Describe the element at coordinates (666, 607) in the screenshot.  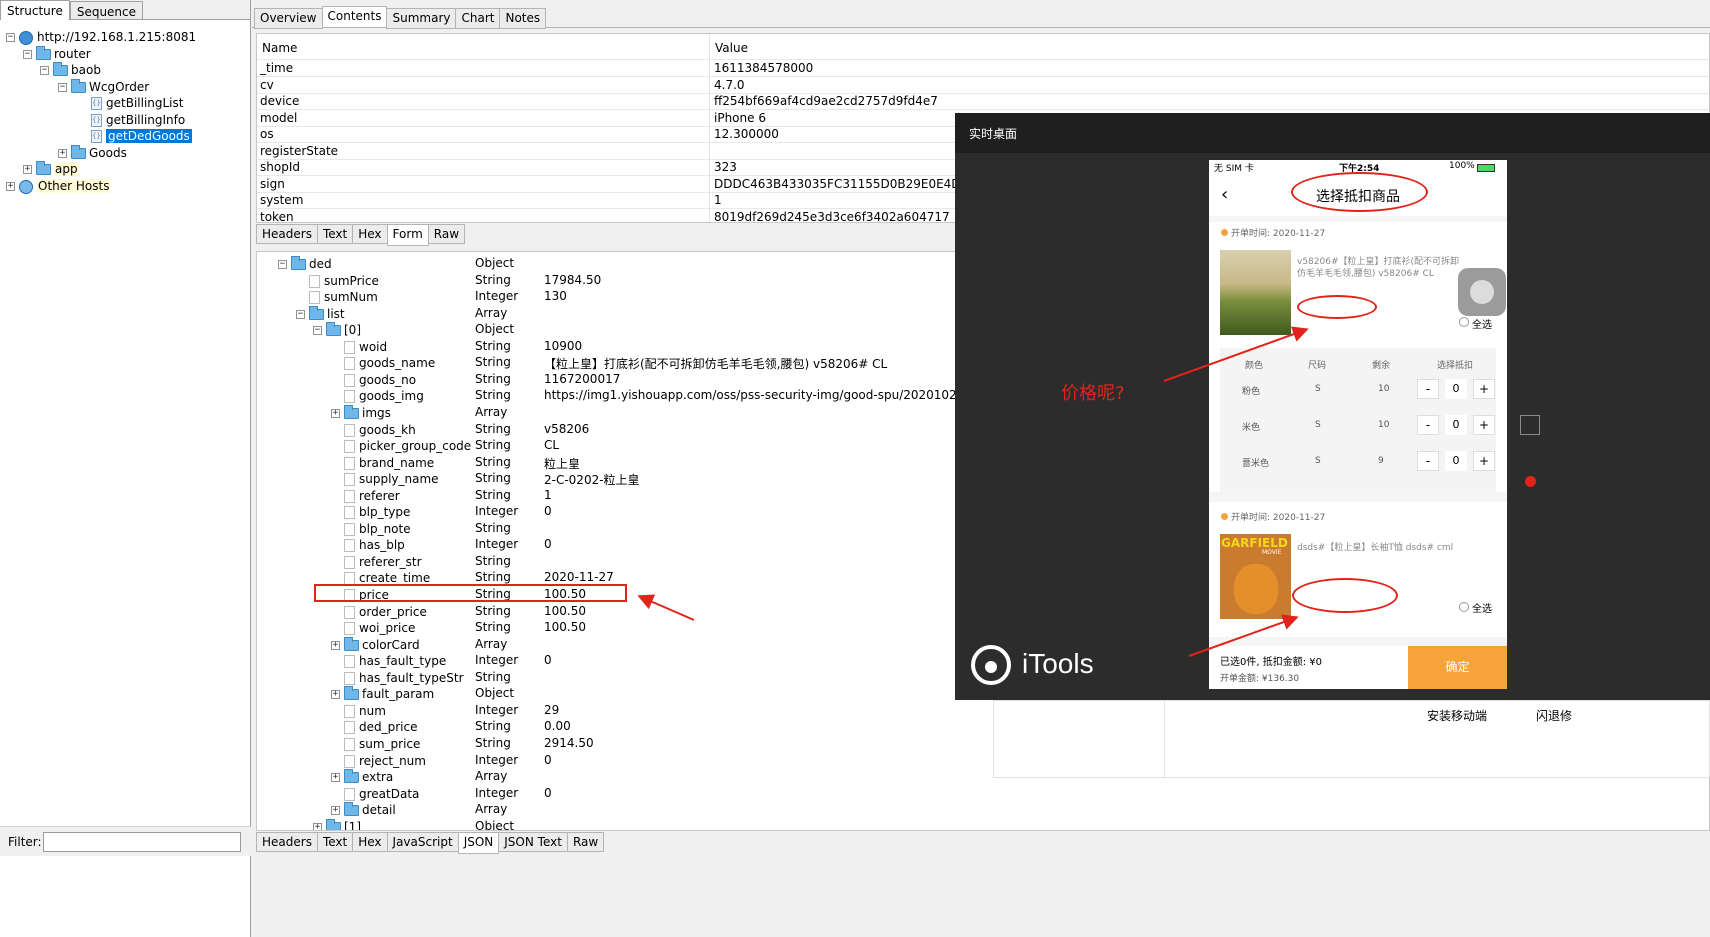
I see `arrow-to-price` at that location.